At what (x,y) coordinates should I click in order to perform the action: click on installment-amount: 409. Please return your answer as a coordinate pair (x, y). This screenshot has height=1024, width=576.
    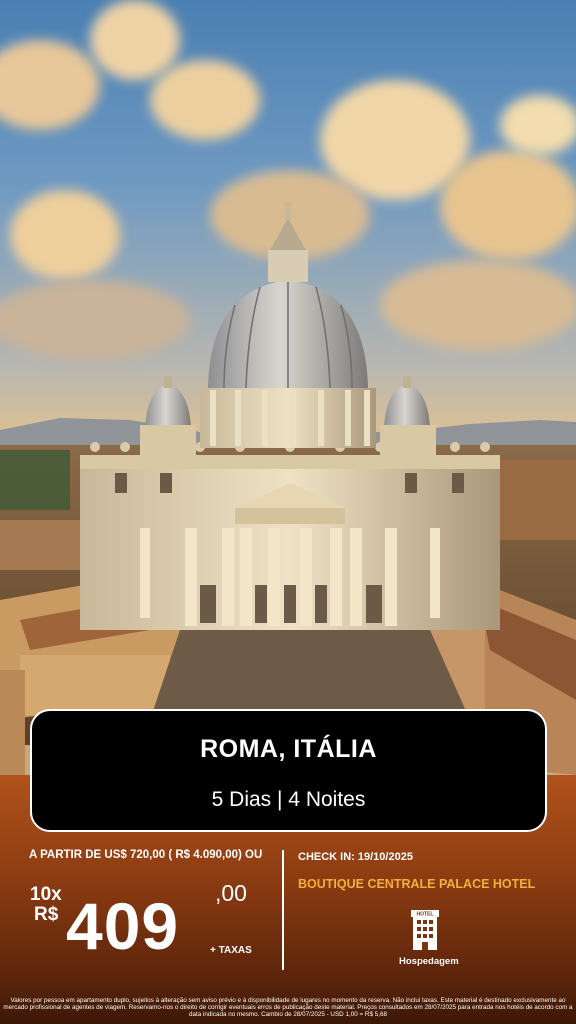
    Looking at the image, I should click on (123, 926).